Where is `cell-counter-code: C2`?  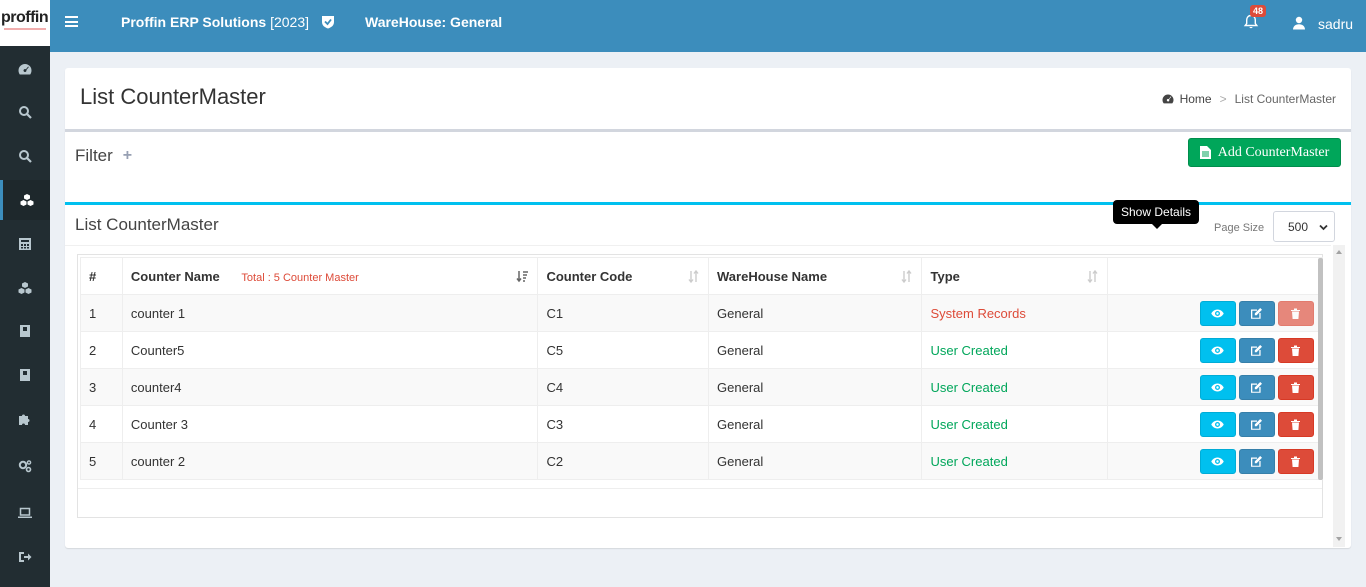
cell-counter-code: C2 is located at coordinates (623, 461).